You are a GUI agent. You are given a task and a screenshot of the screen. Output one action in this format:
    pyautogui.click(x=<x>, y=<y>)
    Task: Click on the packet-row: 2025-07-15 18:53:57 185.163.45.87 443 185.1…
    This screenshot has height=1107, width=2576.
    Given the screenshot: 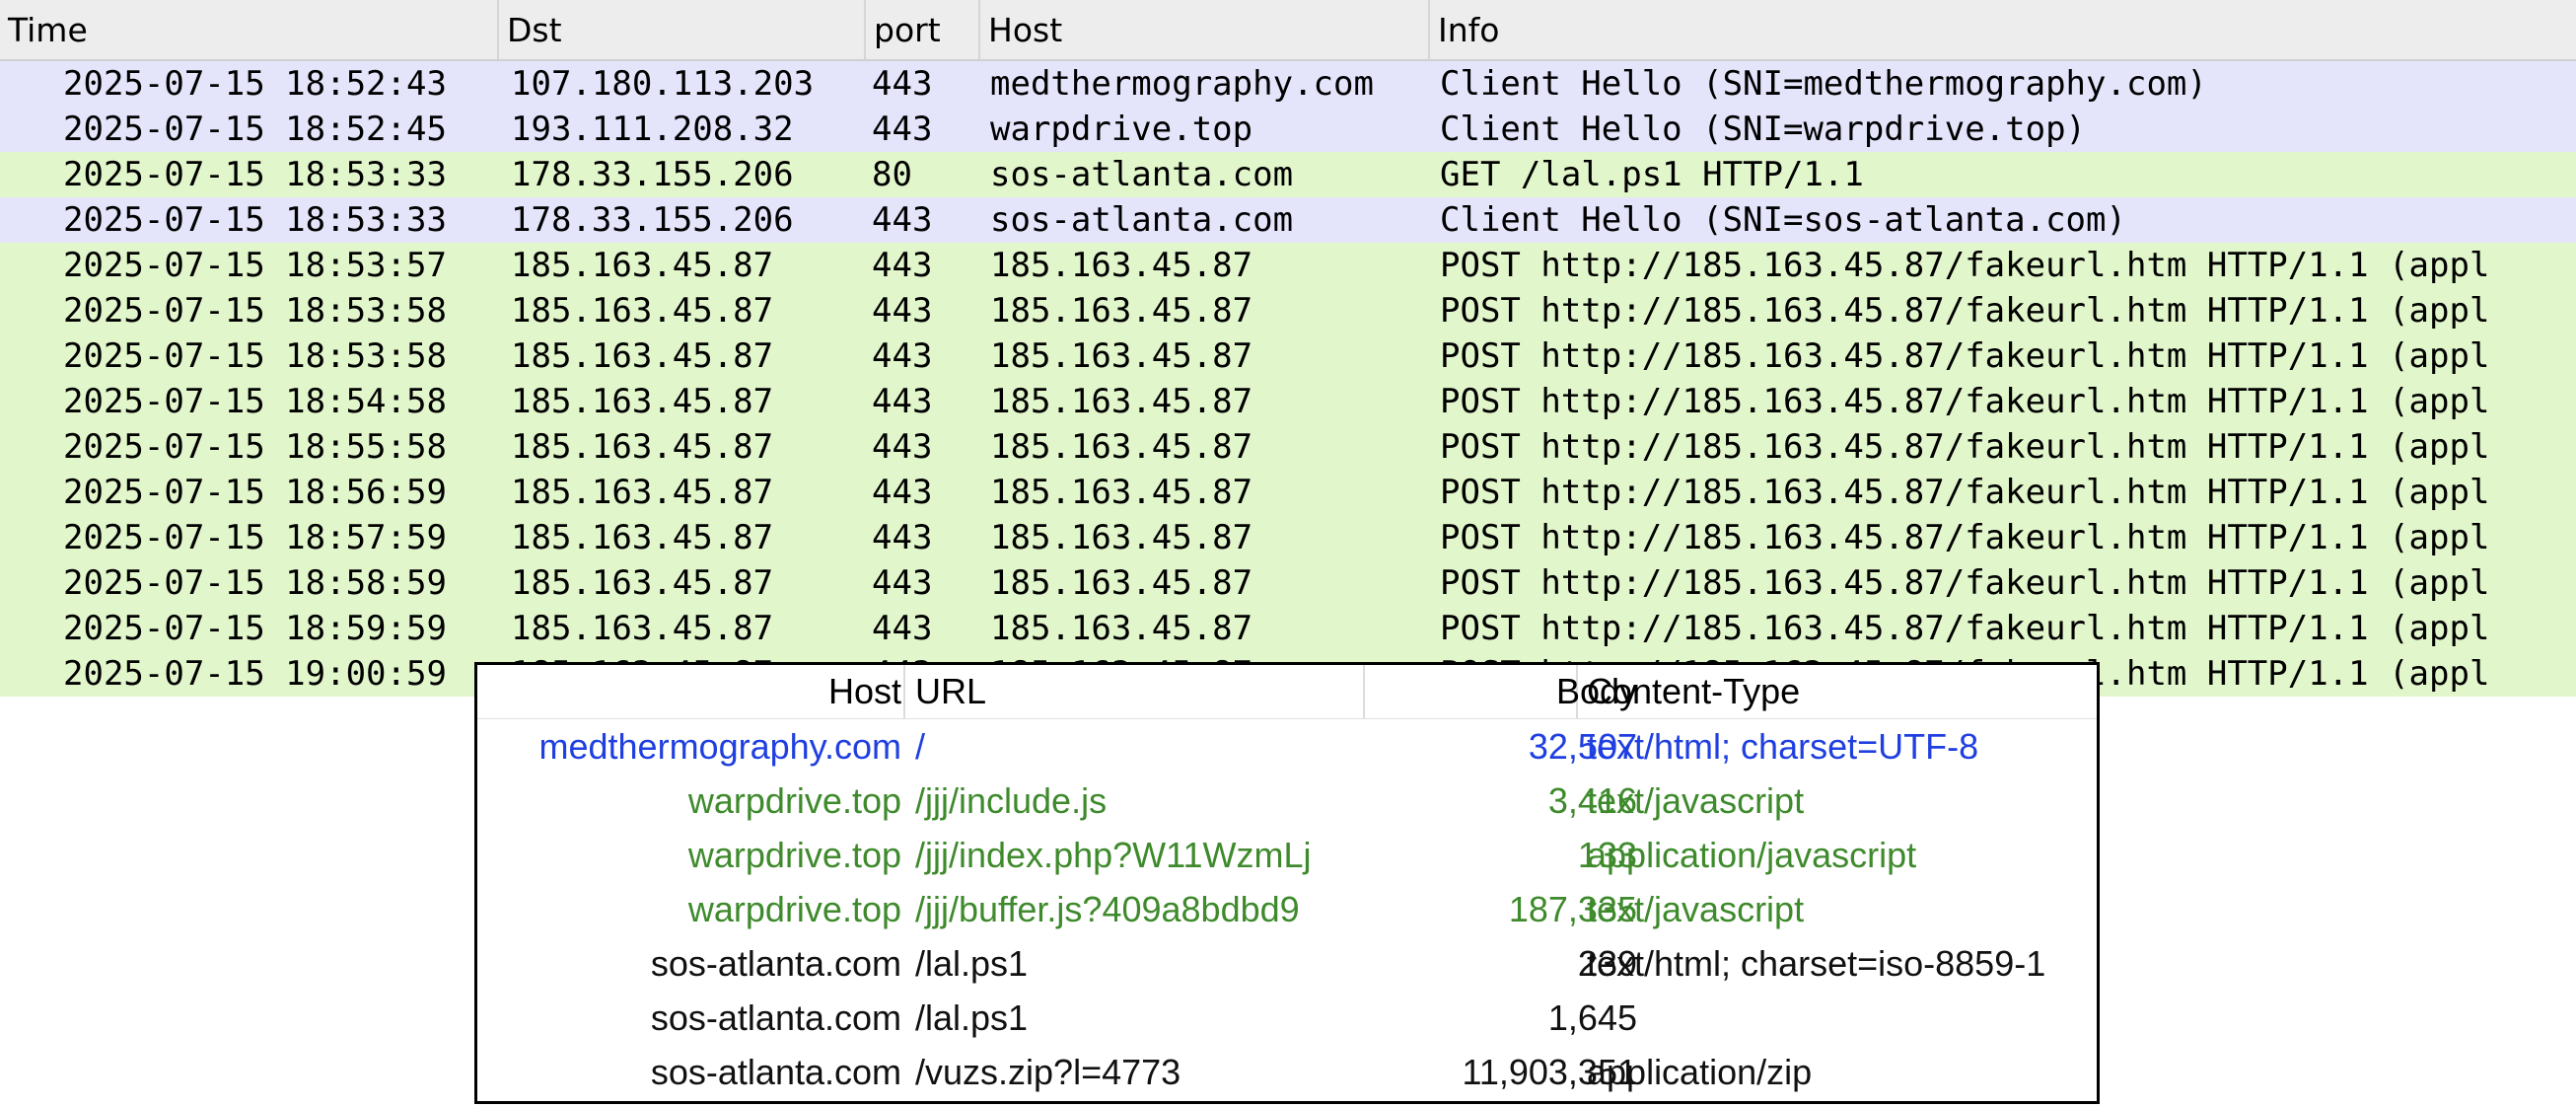 What is the action you would take?
    pyautogui.click(x=1288, y=265)
    